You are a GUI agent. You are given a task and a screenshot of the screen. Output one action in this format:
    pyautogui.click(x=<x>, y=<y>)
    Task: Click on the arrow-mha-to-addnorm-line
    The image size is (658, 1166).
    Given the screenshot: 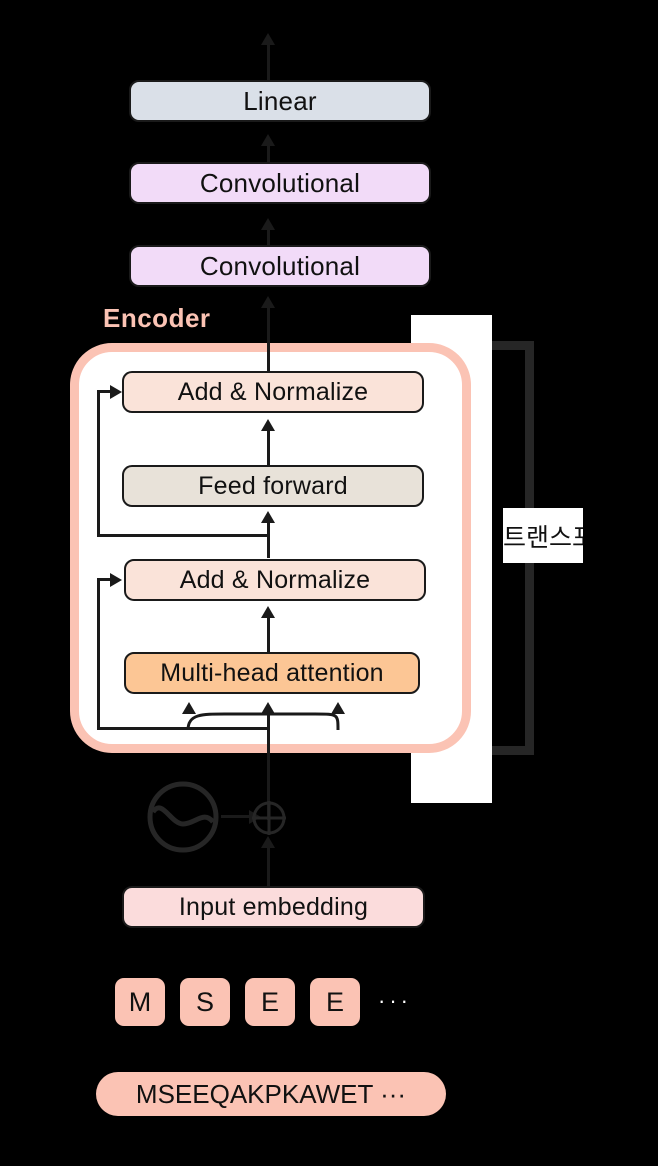 What is the action you would take?
    pyautogui.click(x=268, y=634)
    